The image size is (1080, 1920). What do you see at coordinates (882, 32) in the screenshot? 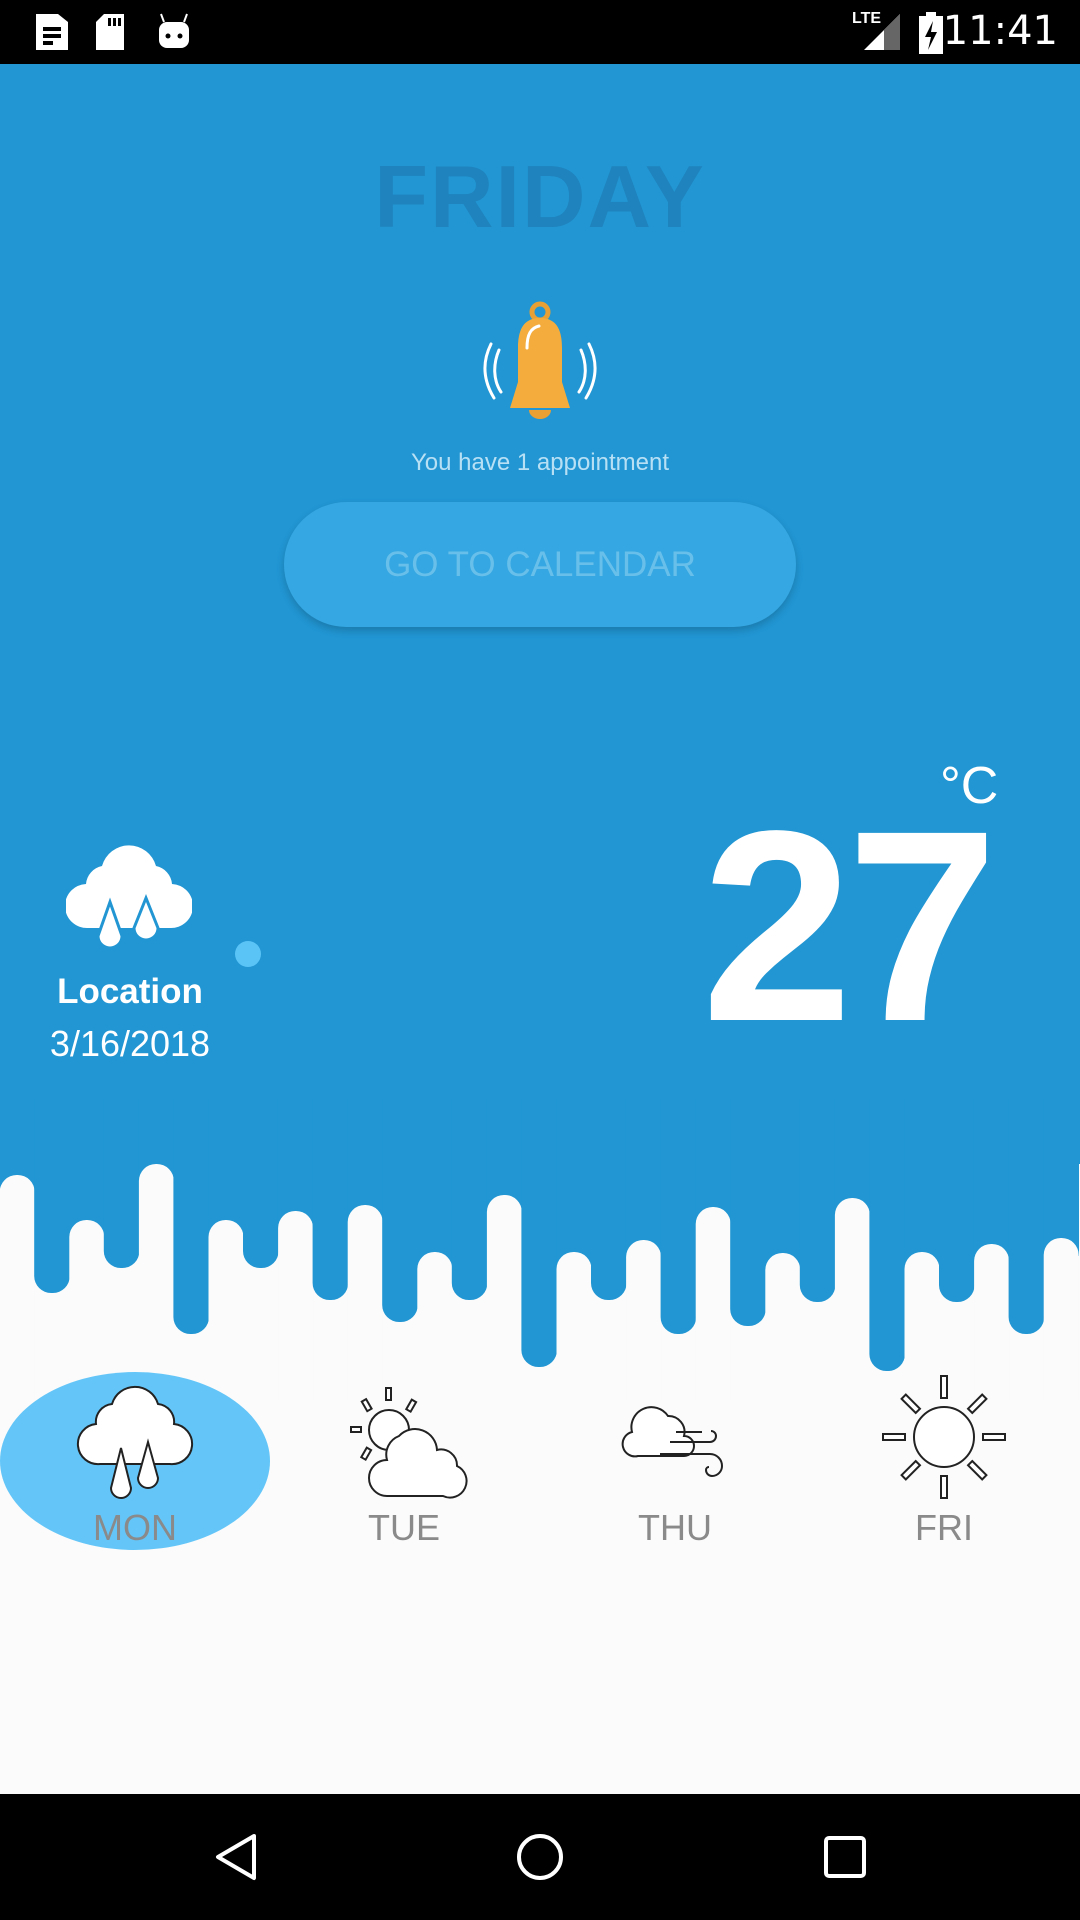
I see `signal-icon` at bounding box center [882, 32].